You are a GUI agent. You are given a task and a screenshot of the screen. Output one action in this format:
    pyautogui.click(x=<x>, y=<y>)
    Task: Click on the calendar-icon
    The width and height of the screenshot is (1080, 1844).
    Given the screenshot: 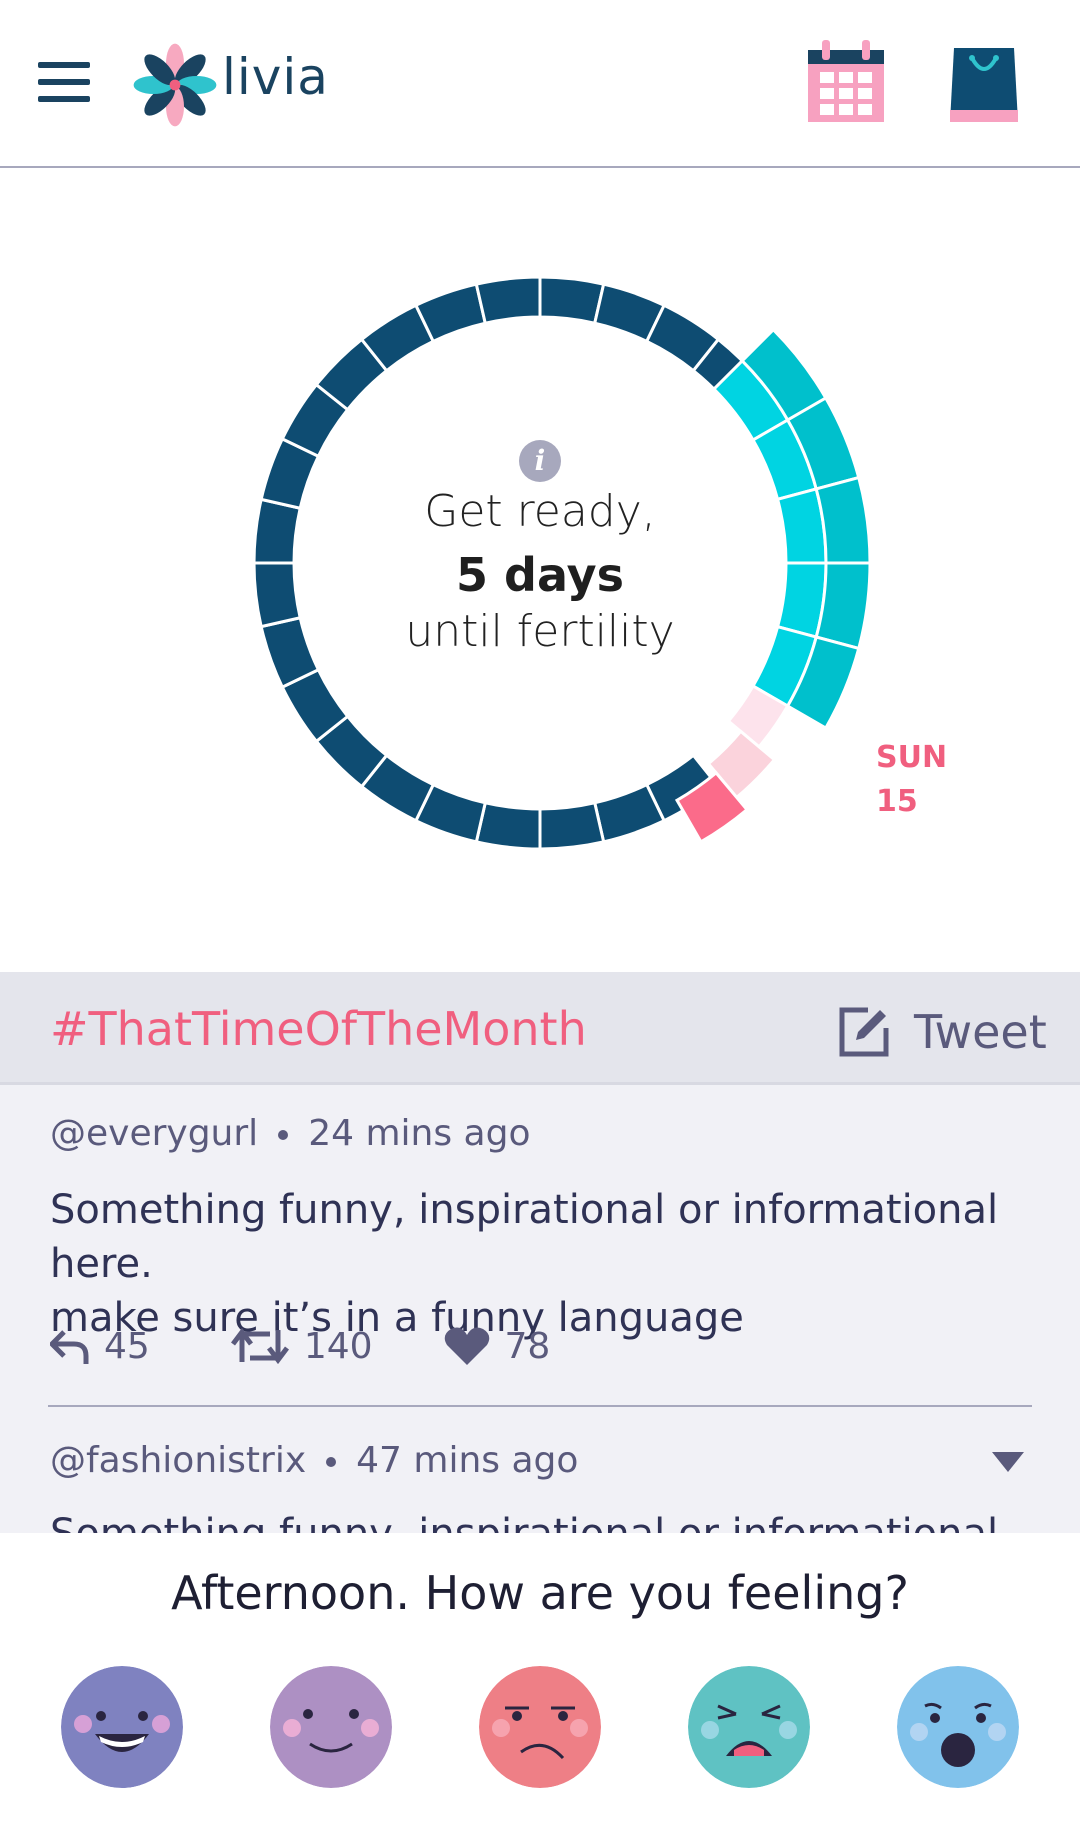 What is the action you would take?
    pyautogui.click(x=846, y=81)
    